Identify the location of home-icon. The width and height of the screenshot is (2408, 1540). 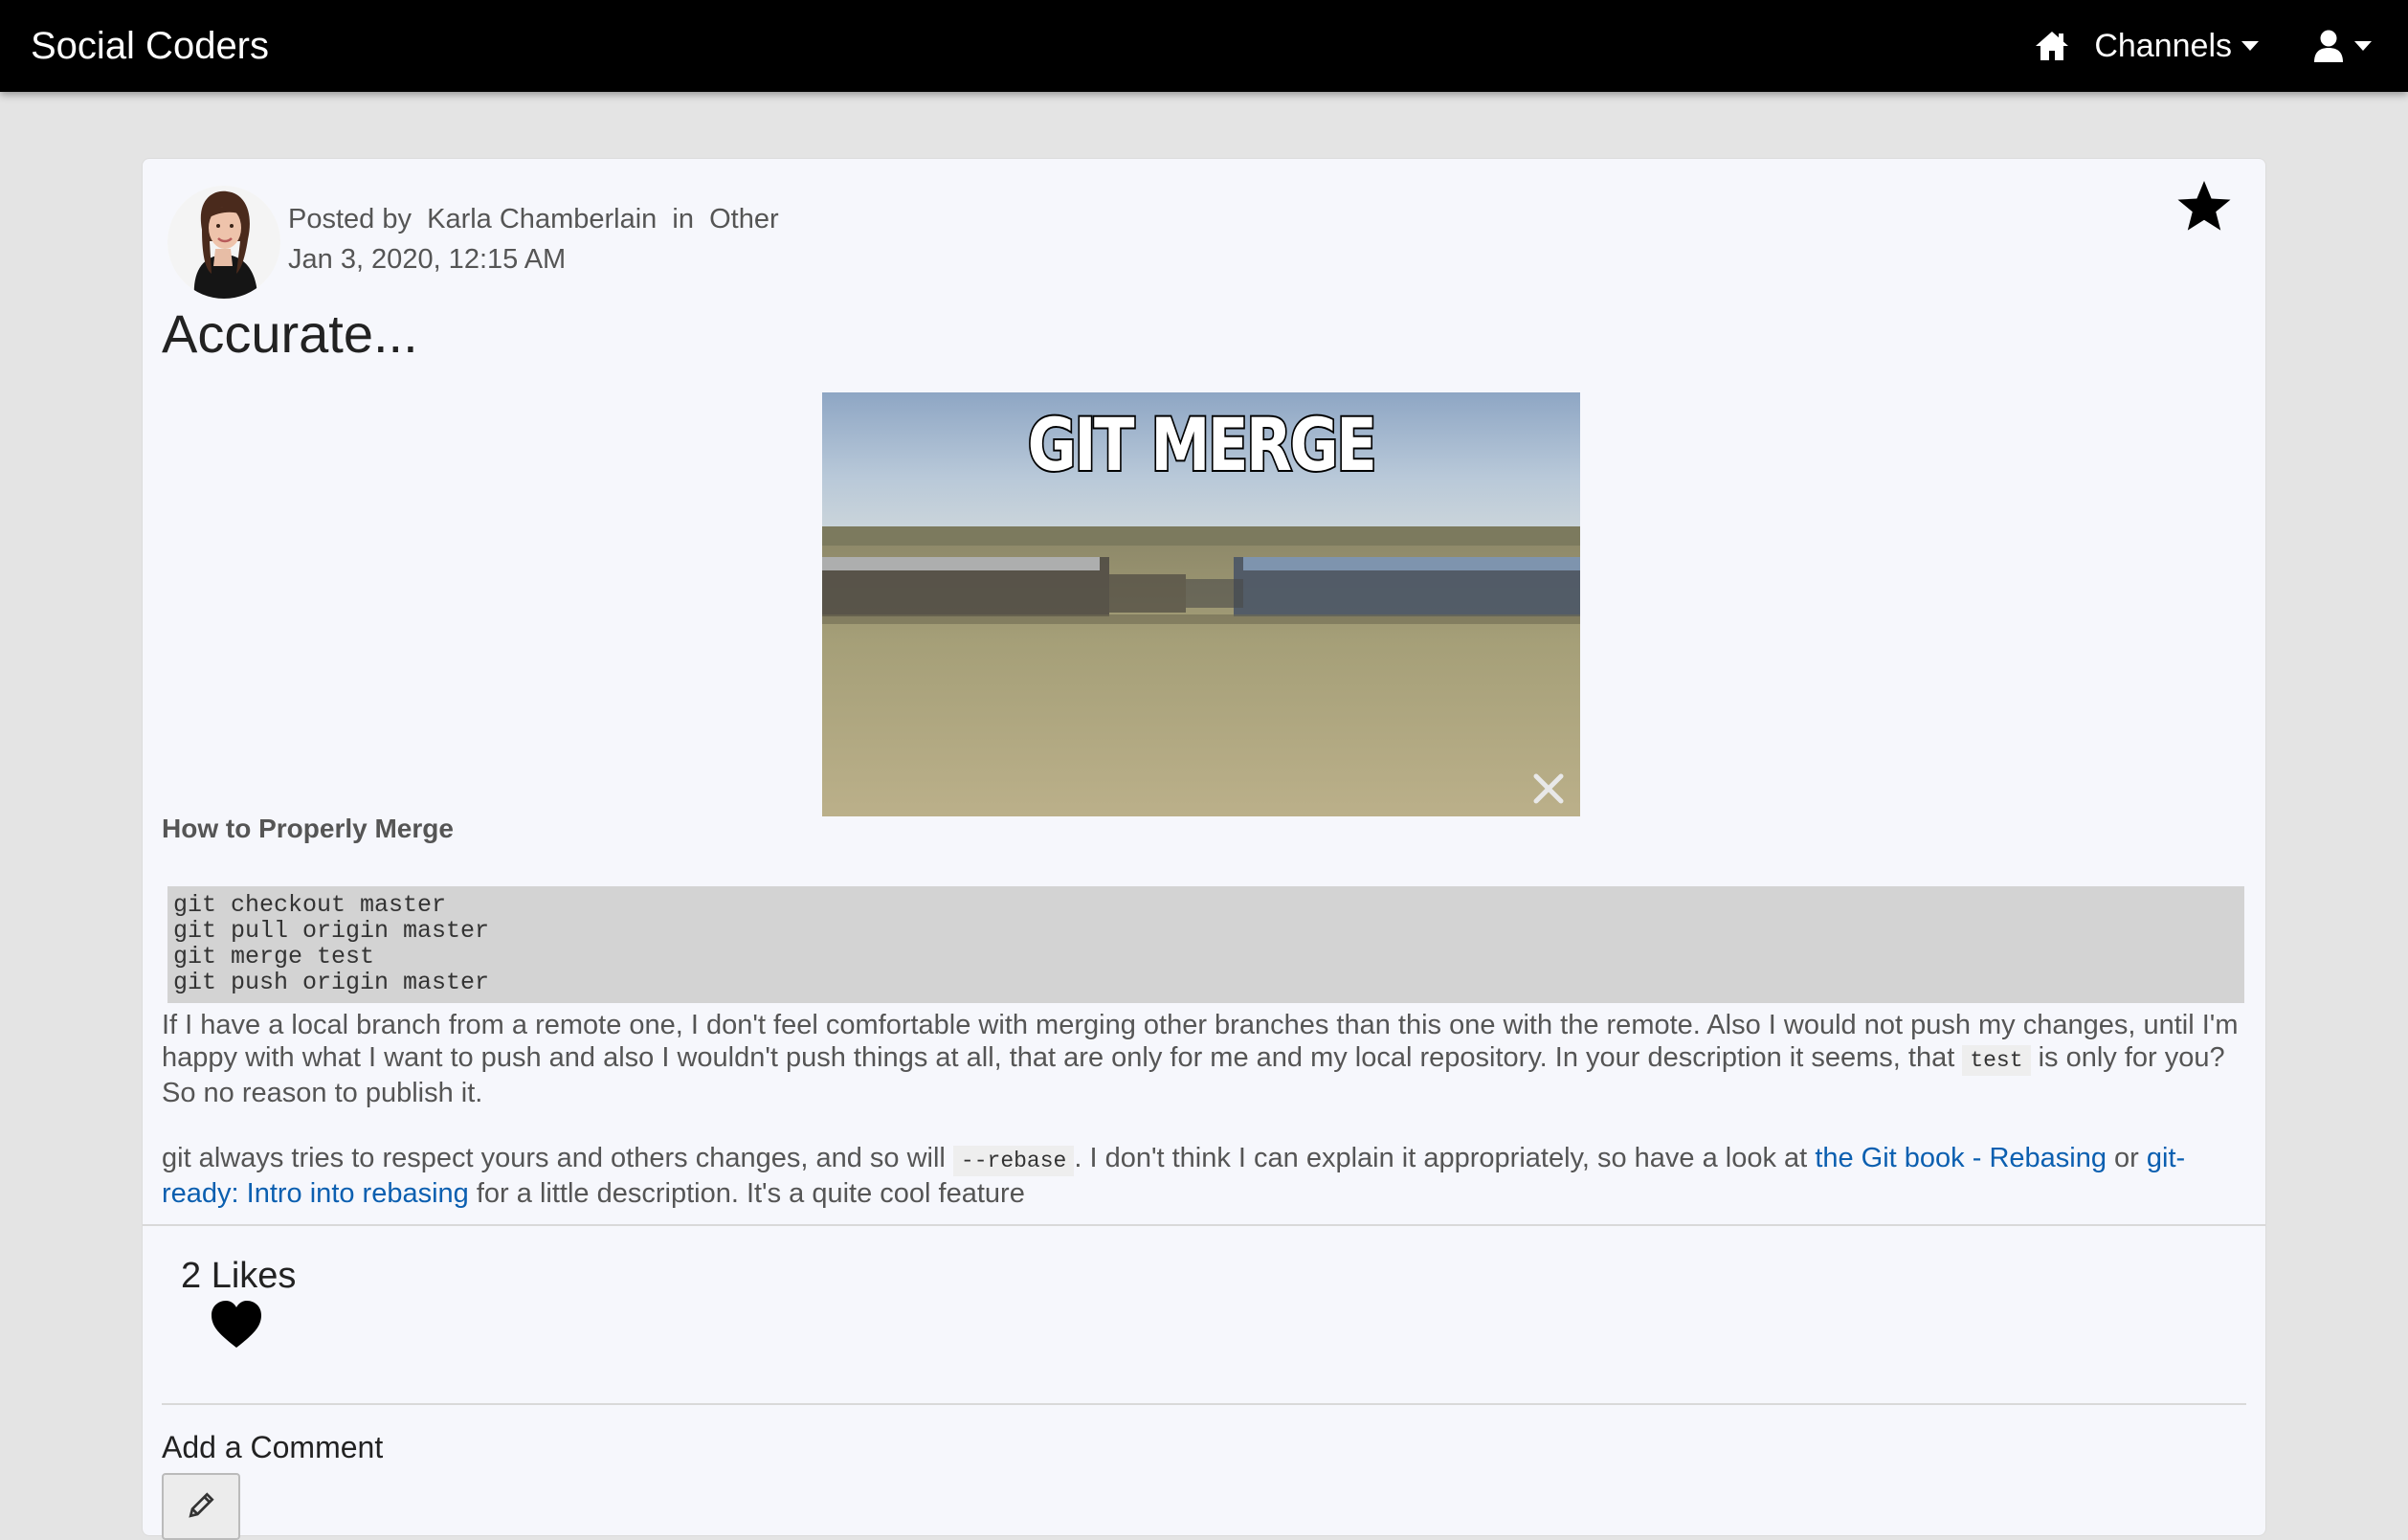
(2052, 46).